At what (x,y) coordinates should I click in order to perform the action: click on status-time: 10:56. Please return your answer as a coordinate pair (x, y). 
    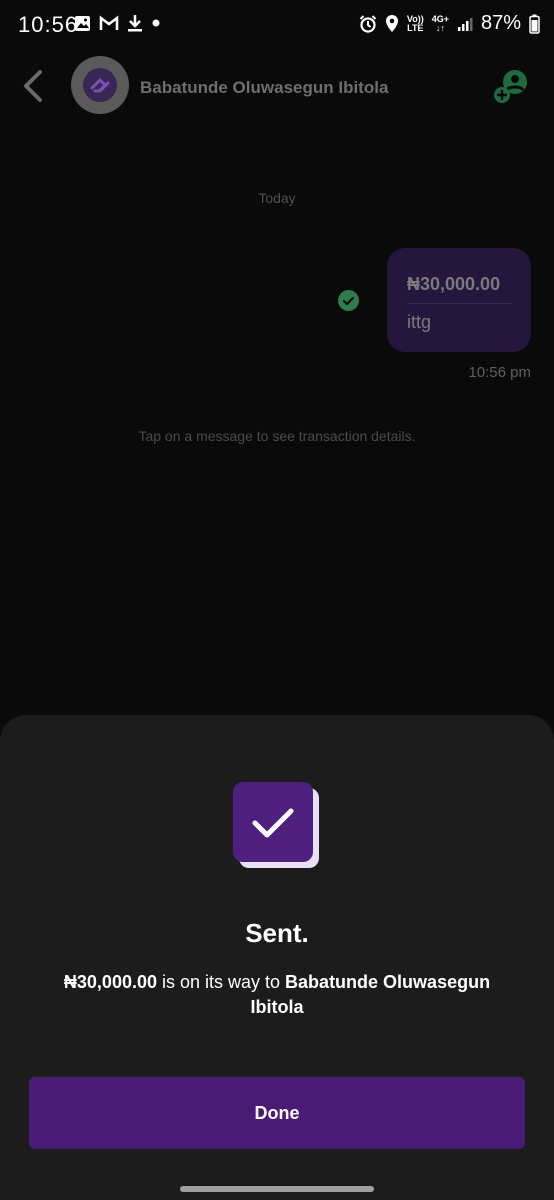
    Looking at the image, I should click on (48, 24).